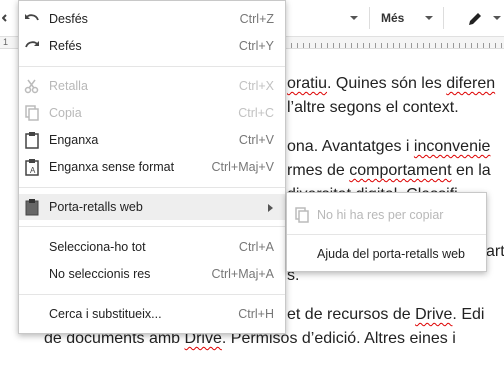  Describe the element at coordinates (389, 146) in the screenshot. I see `doc-line: ona. Avantatges i inconvenie` at that location.